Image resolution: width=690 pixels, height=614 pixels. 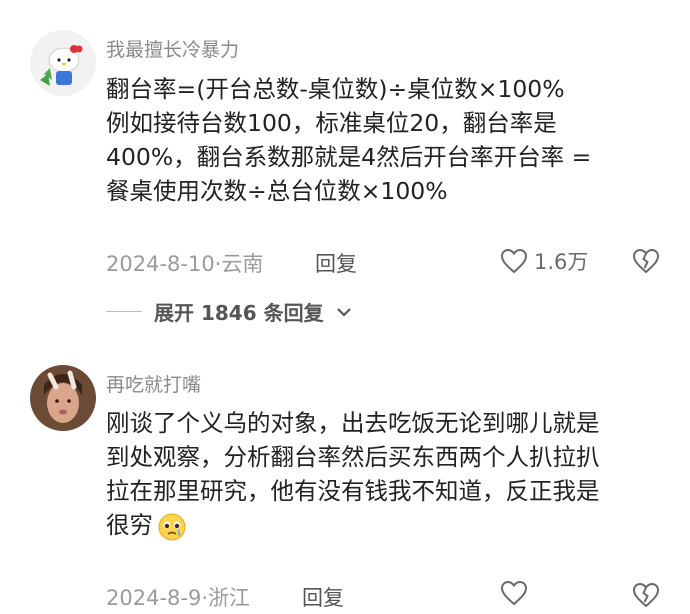 What do you see at coordinates (335, 89) in the screenshot?
I see `comment-line: 翻台率=(开台总数-桌位数)÷桌位数×100%` at bounding box center [335, 89].